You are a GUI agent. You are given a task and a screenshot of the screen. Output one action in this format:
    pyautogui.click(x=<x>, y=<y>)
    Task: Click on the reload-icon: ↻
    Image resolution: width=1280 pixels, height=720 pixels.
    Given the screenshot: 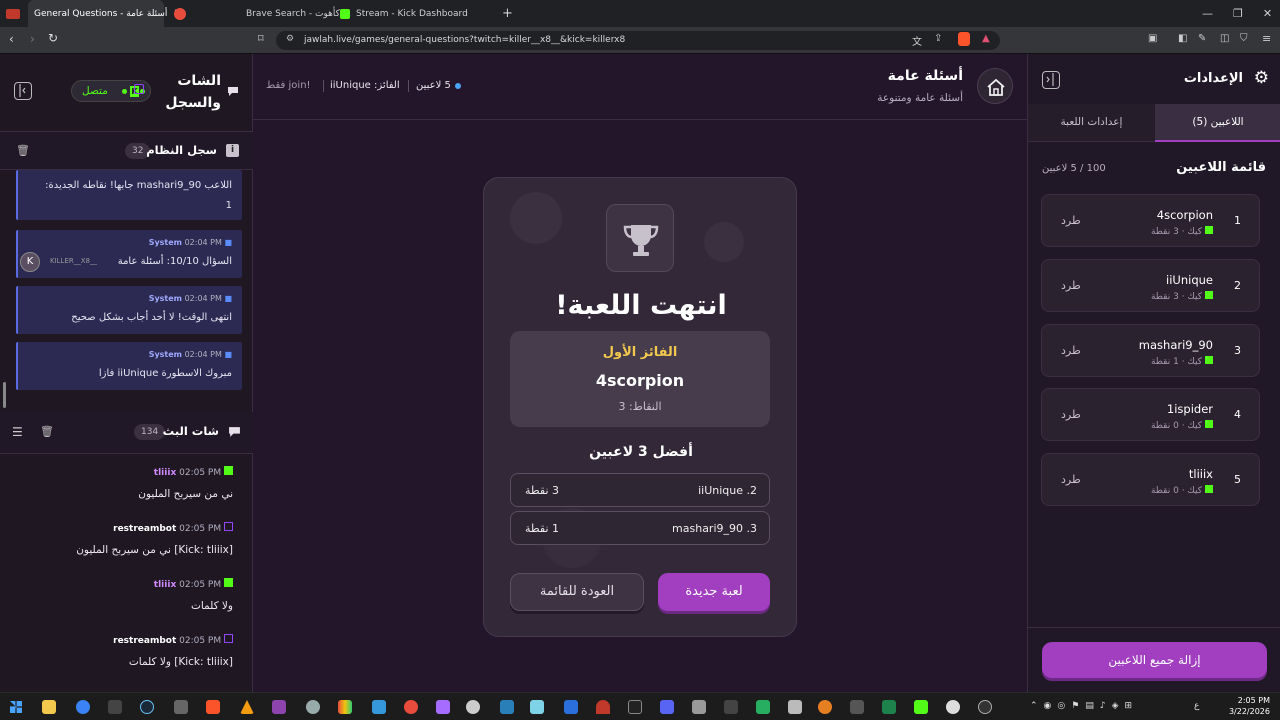 What is the action you would take?
    pyautogui.click(x=53, y=38)
    